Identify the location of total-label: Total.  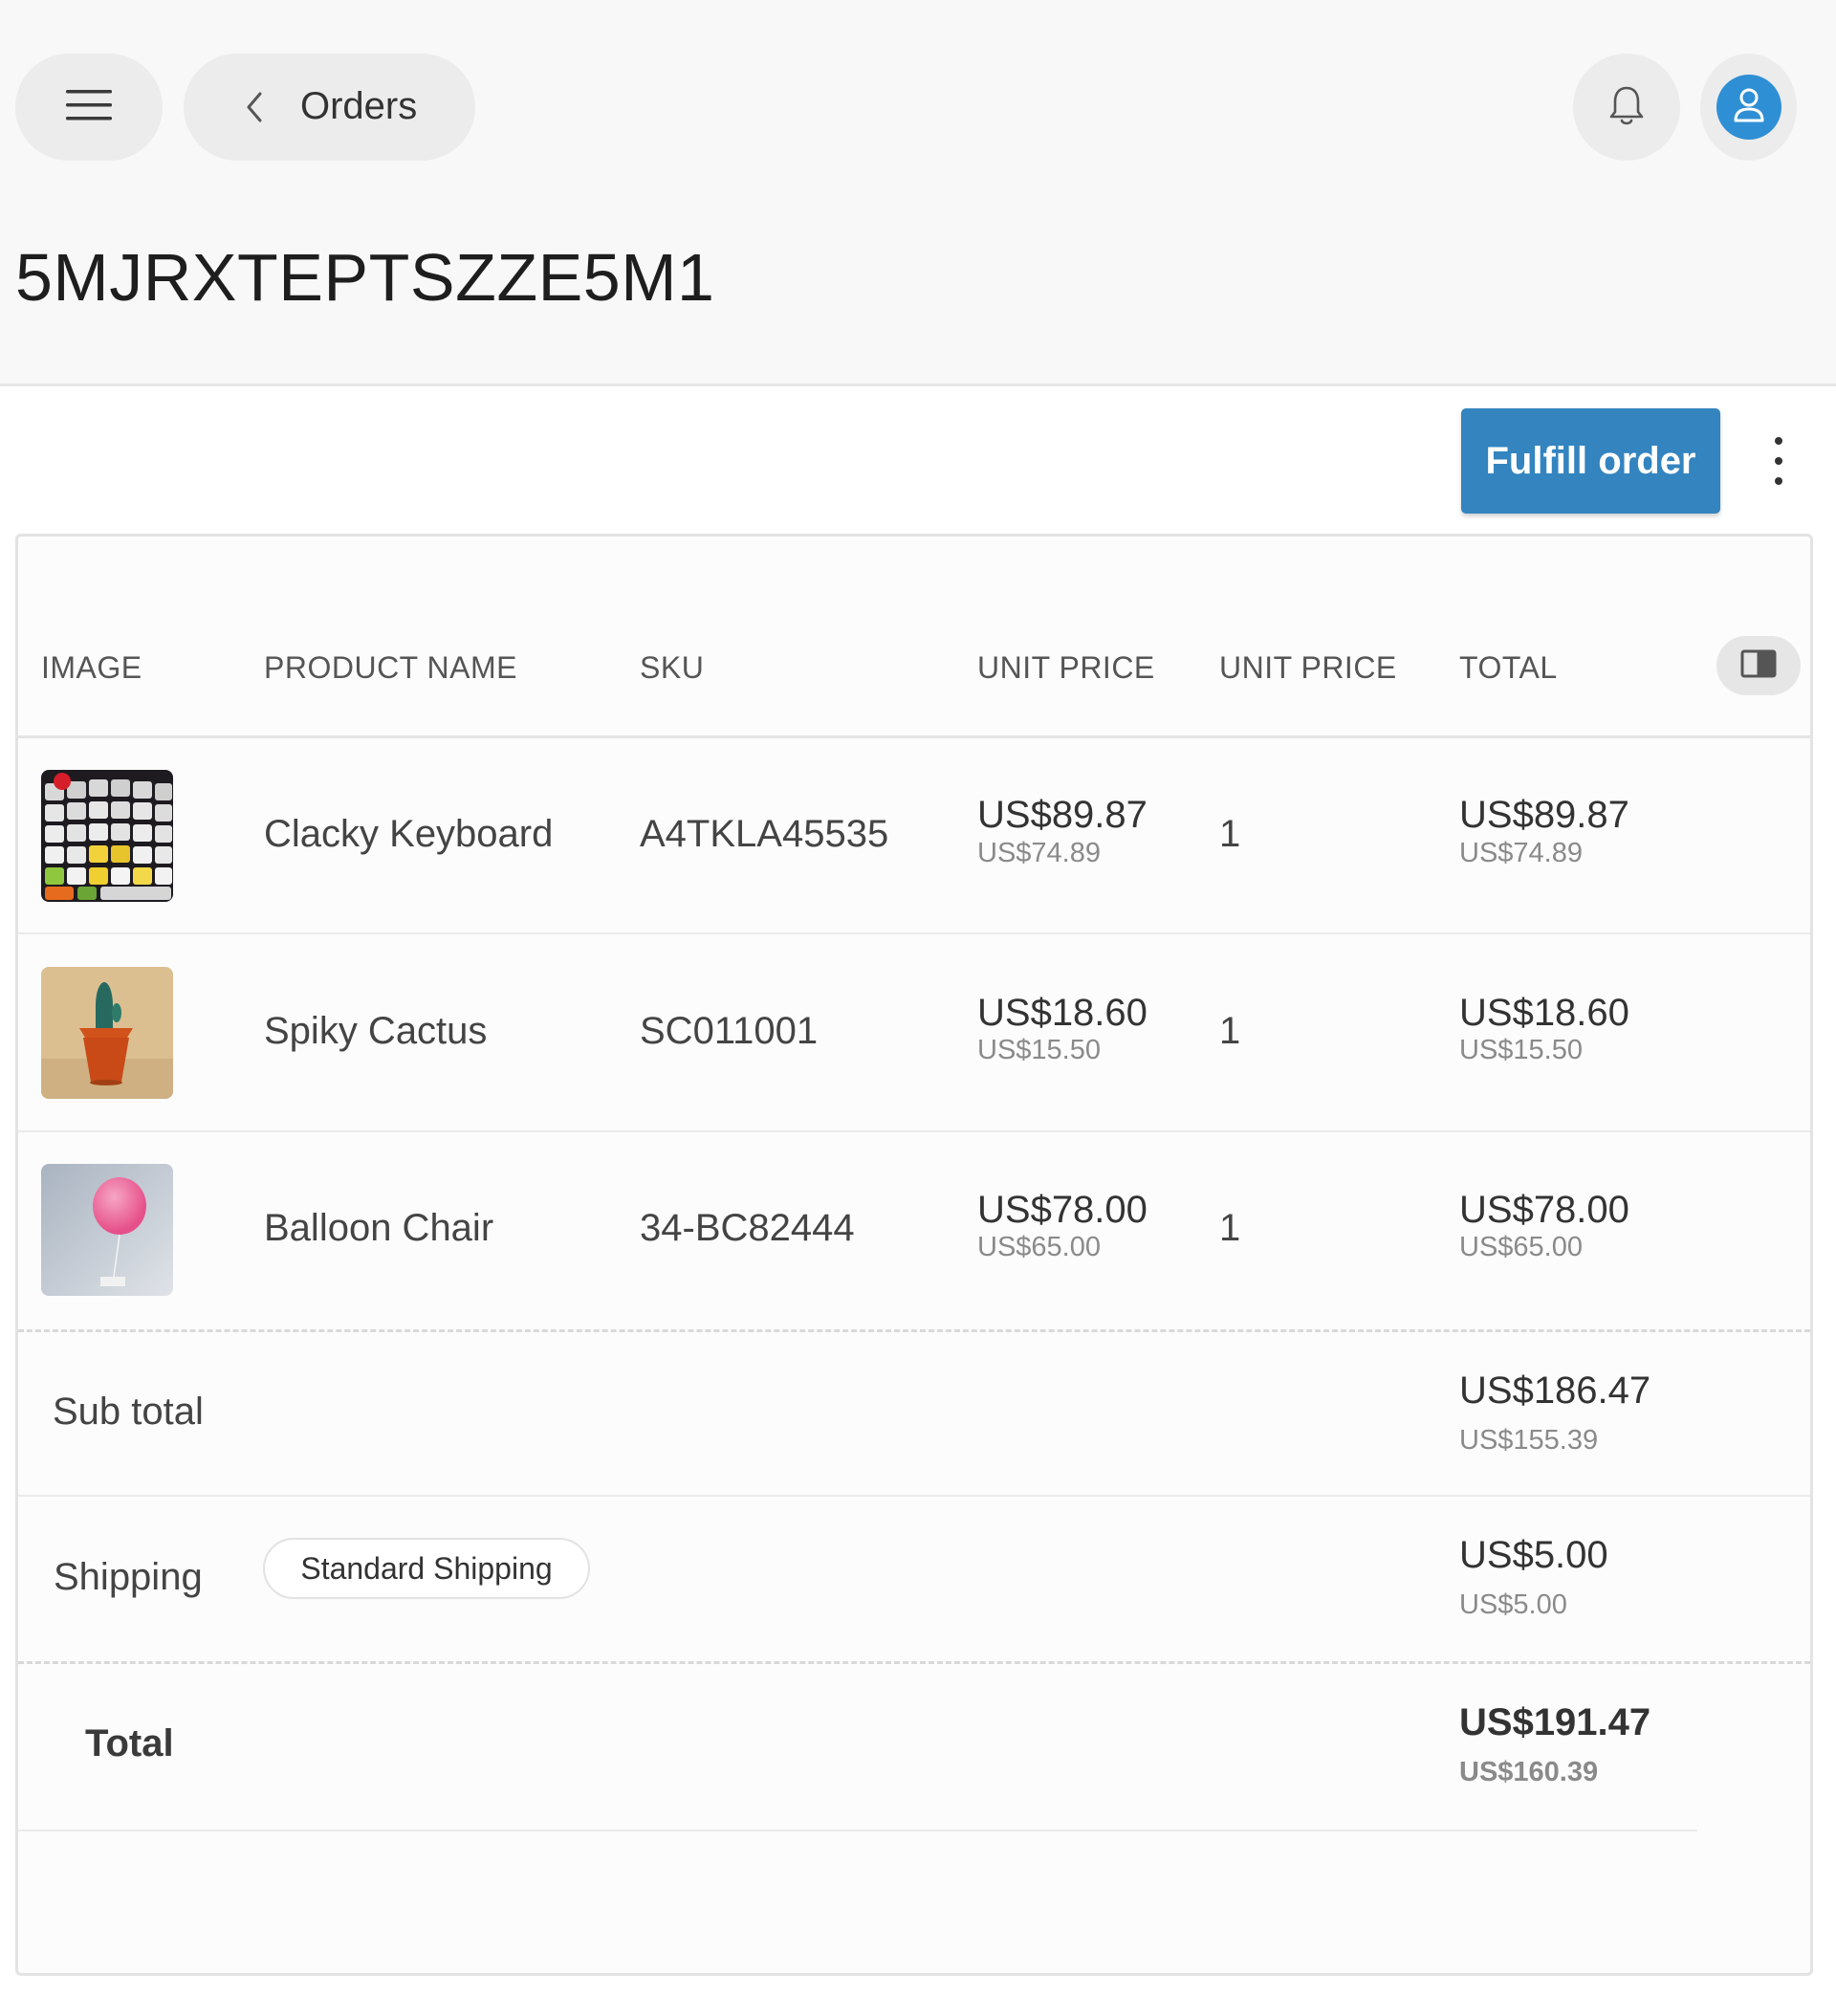
(129, 1743).